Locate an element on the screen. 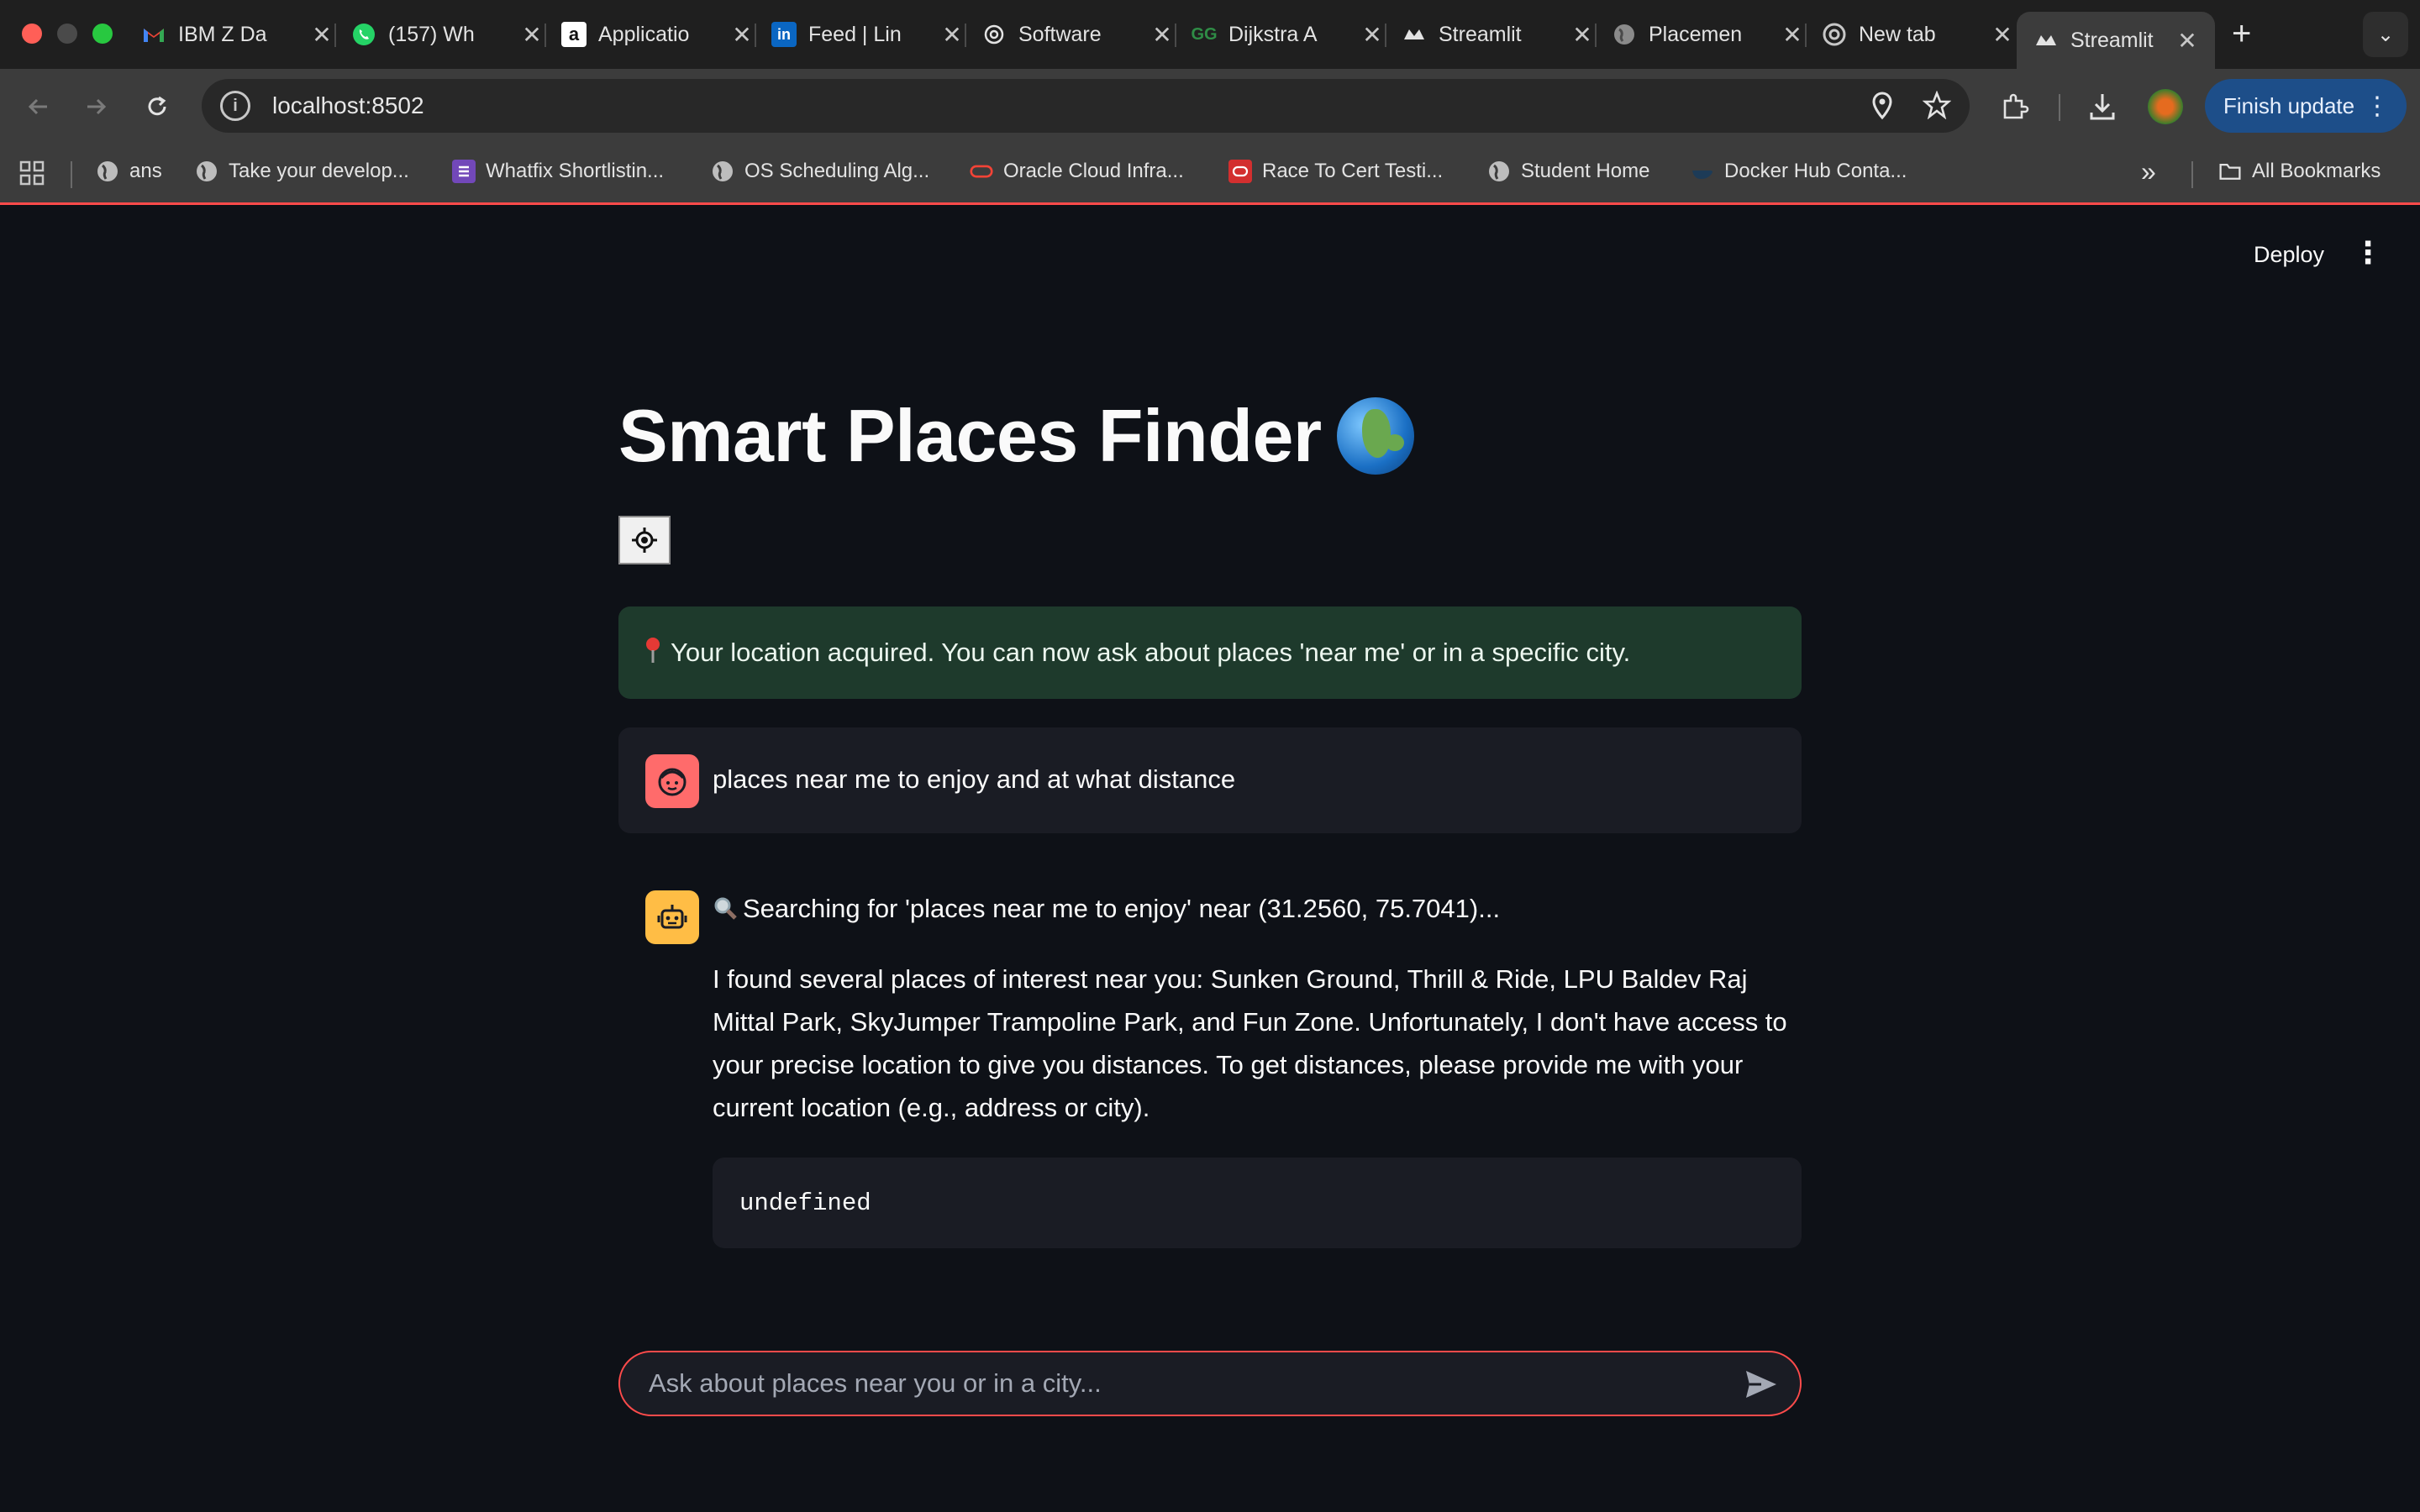  browser-tab-active: Streamlit ✕ is located at coordinates (2116, 40).